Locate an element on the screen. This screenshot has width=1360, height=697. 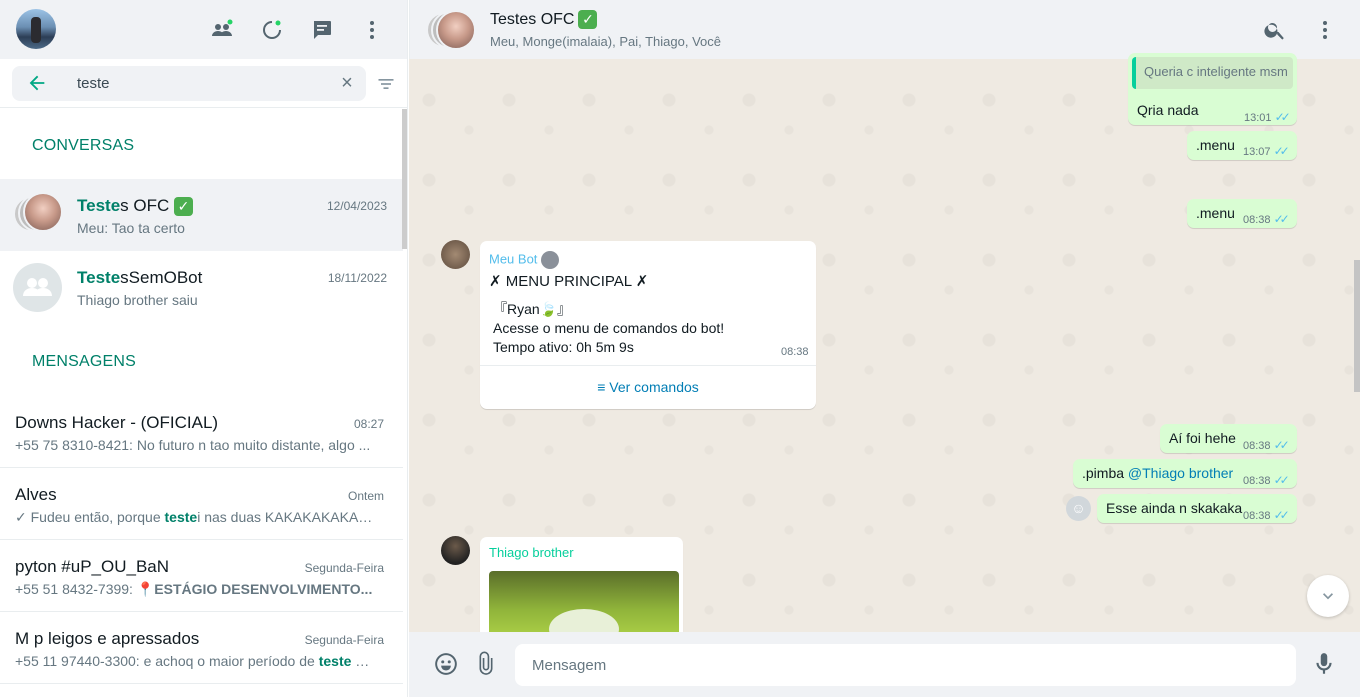
chat-date: 18/11/2022 is located at coordinates (357, 278).